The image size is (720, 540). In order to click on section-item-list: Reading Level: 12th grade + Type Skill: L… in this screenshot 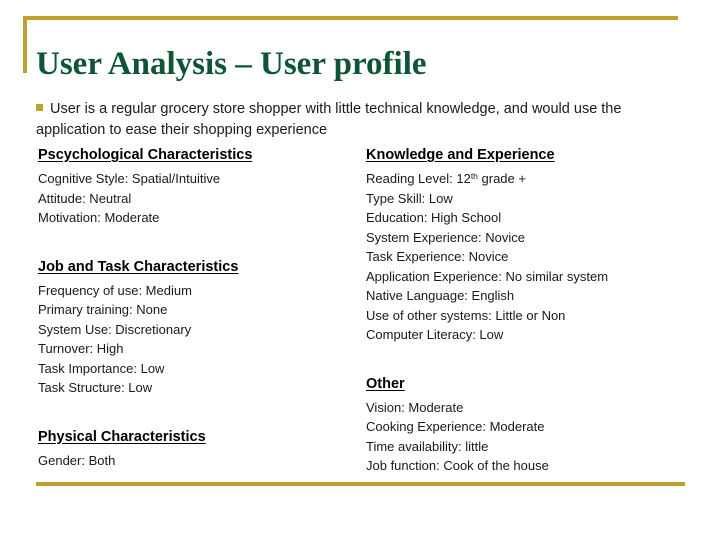, I will do `click(526, 257)`.